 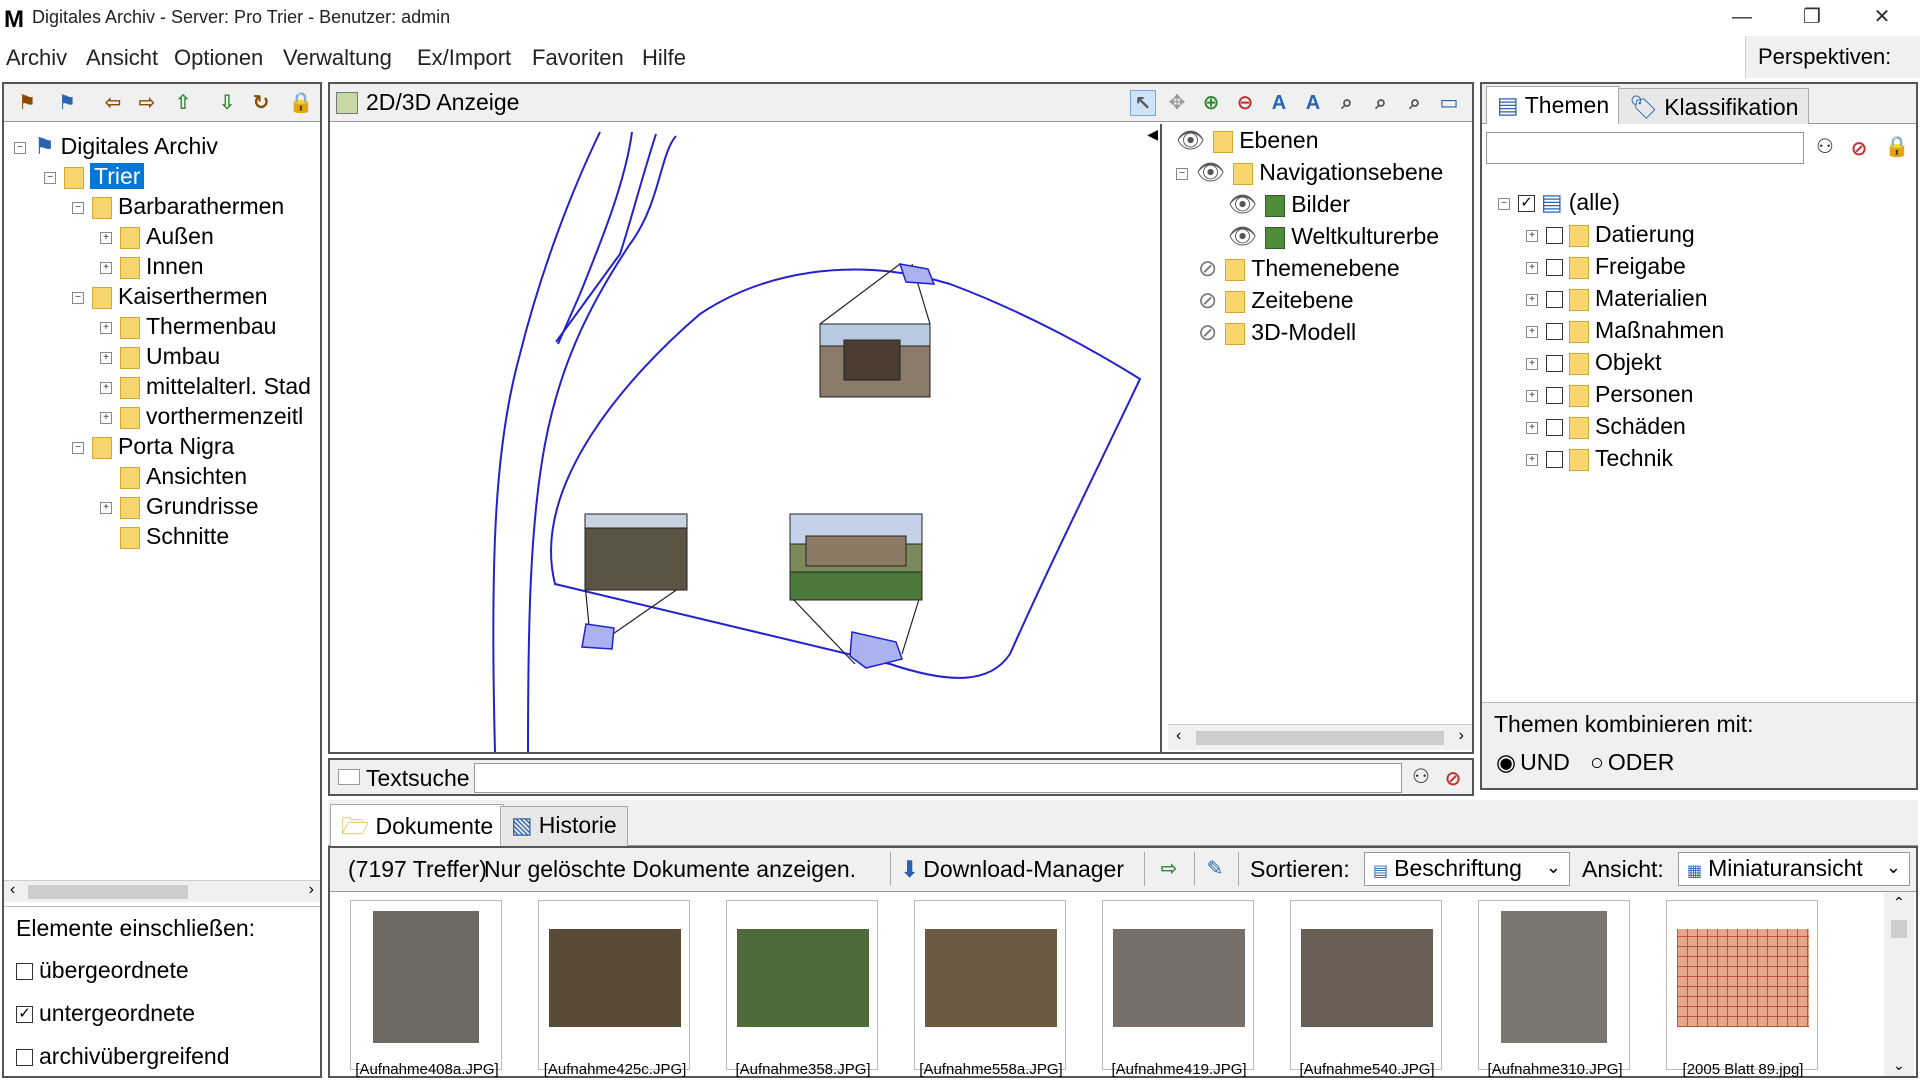 I want to click on include-option-cross-archive: archivübergreifend, so click(x=123, y=1056).